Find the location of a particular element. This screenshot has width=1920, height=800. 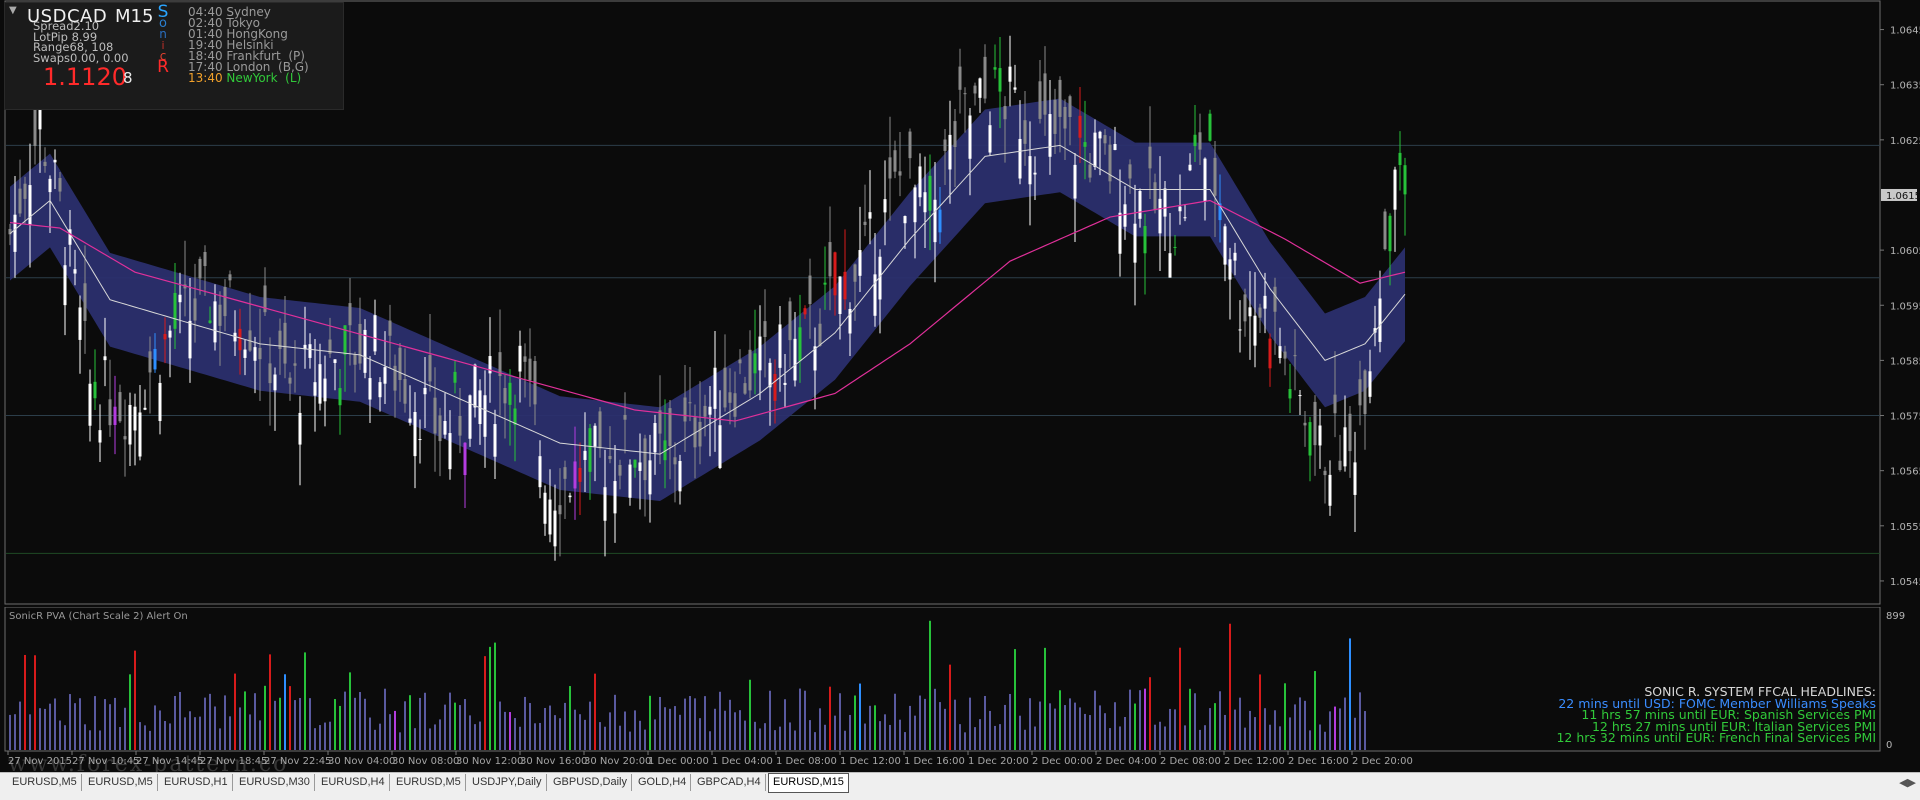

chart-tab: EURUSD,H4 is located at coordinates (353, 782).